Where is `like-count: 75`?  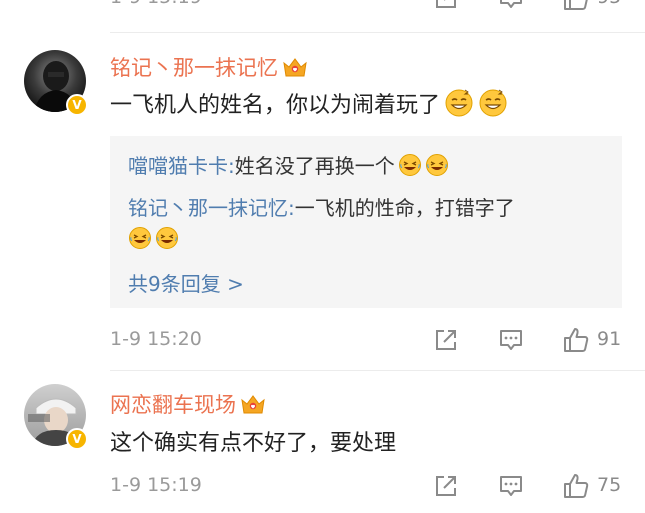 like-count: 75 is located at coordinates (609, 485).